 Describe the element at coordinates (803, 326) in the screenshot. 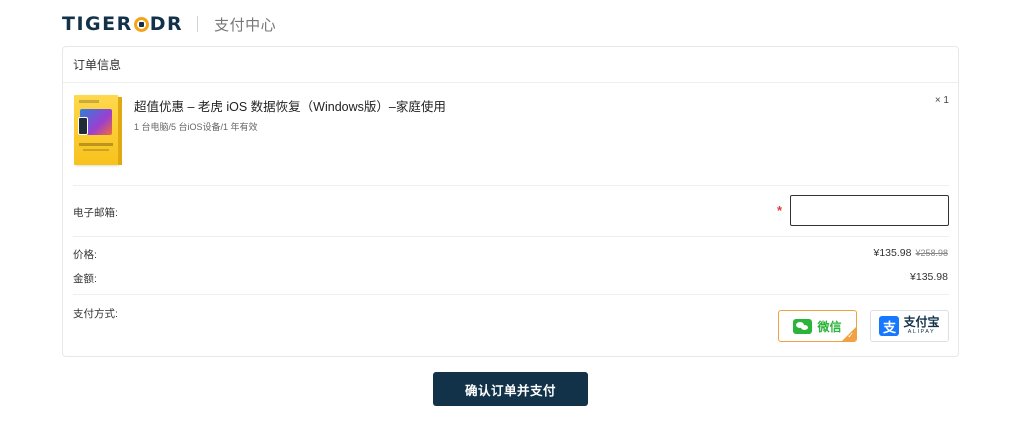

I see `wechat-icon` at that location.